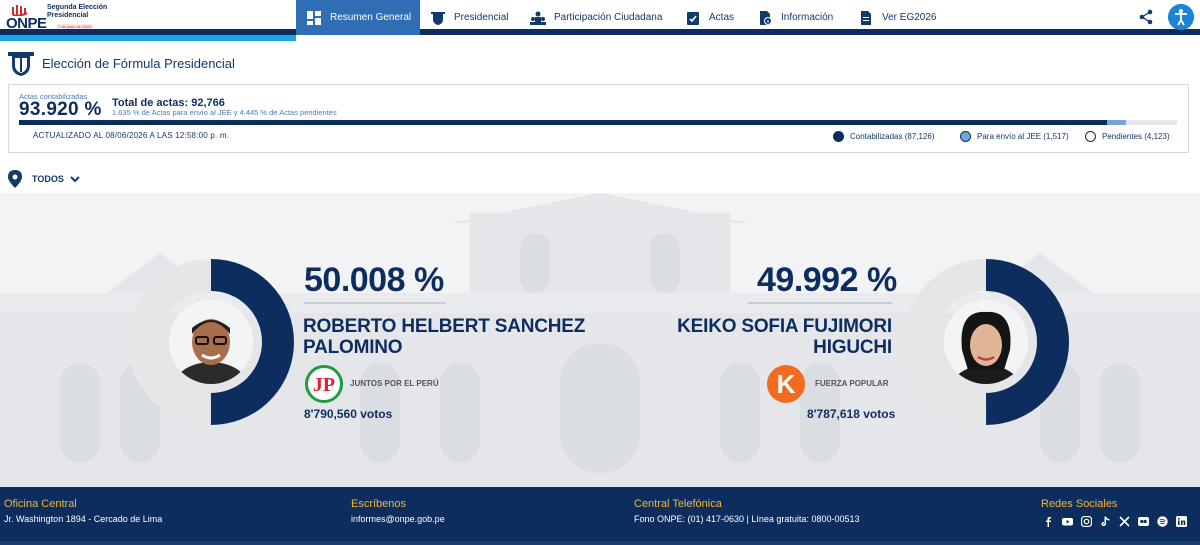 The height and width of the screenshot is (545, 1200). What do you see at coordinates (379, 504) in the screenshot?
I see `footer-write-heading: Escríbenos` at bounding box center [379, 504].